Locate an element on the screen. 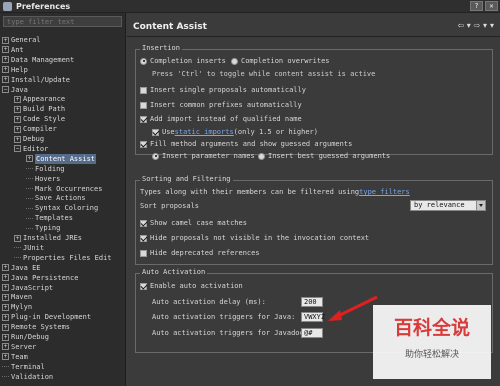 This screenshot has height=386, width=500. back-icon: ⇦ ▾ is located at coordinates (463, 25).